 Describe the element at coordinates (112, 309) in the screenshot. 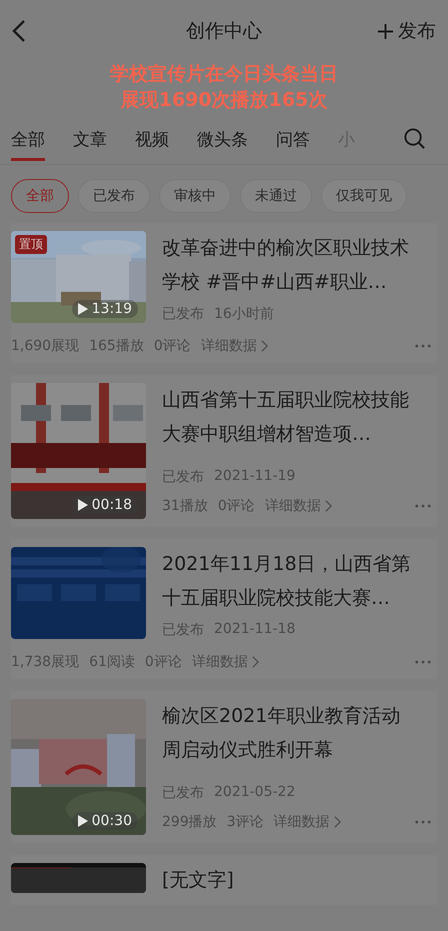

I see `duration-text: 13:19` at that location.